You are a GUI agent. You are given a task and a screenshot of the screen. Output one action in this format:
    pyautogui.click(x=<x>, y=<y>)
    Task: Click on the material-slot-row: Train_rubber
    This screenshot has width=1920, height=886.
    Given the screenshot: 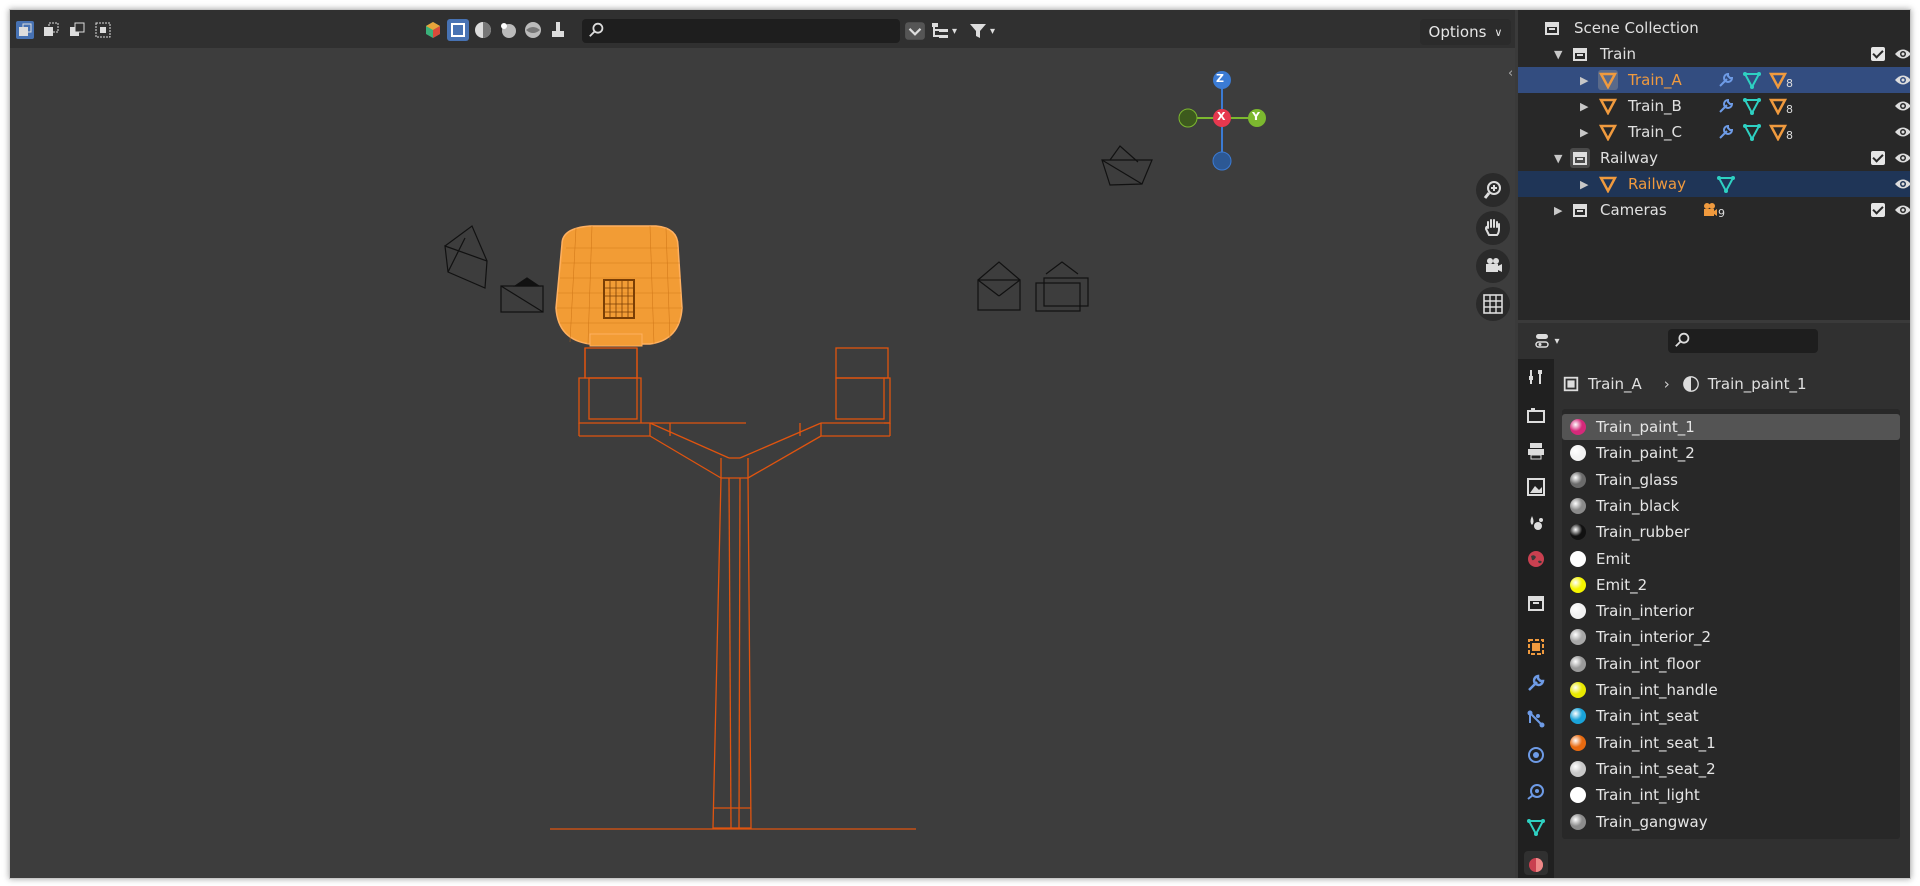 What is the action you would take?
    pyautogui.click(x=1731, y=532)
    